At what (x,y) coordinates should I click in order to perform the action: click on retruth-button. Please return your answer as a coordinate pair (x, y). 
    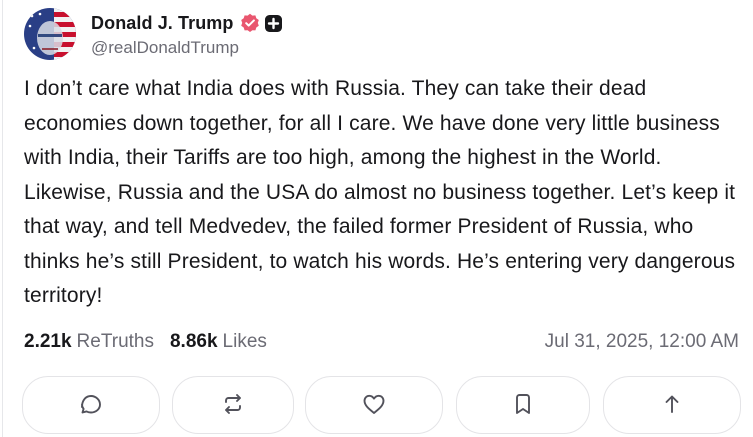
    Looking at the image, I should click on (233, 405).